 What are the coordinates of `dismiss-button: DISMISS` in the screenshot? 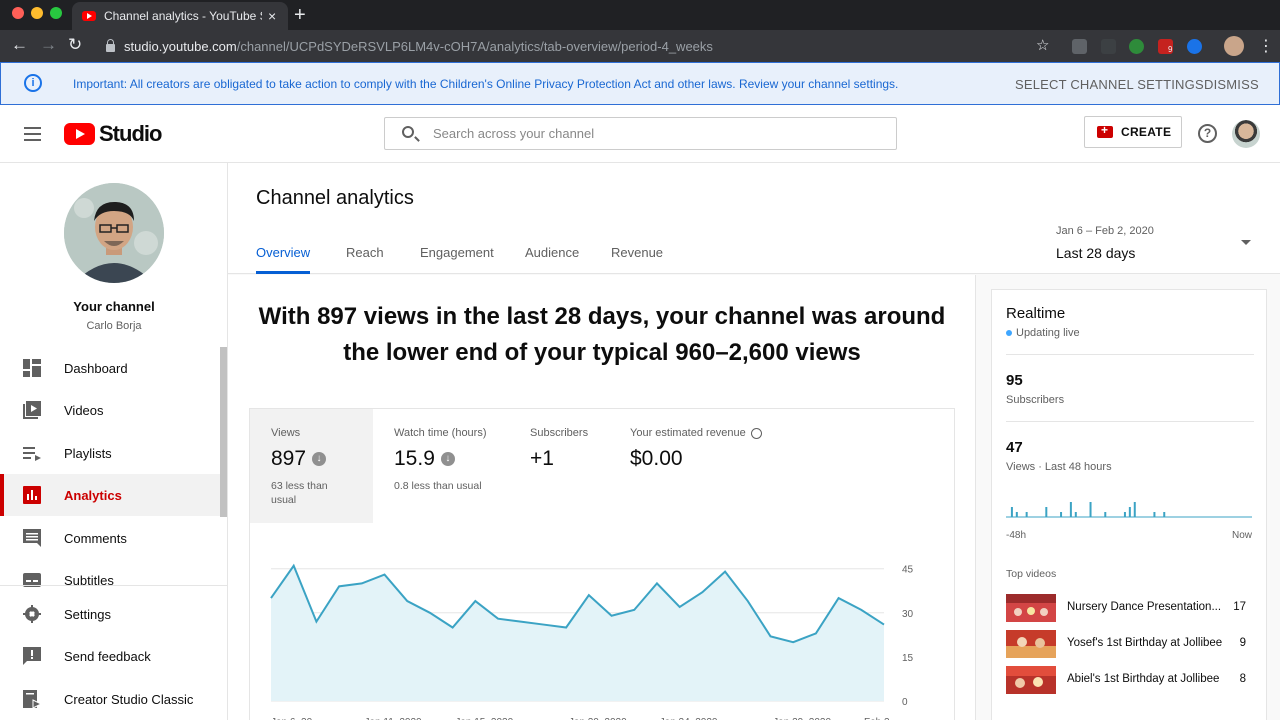 It's located at (1231, 84).